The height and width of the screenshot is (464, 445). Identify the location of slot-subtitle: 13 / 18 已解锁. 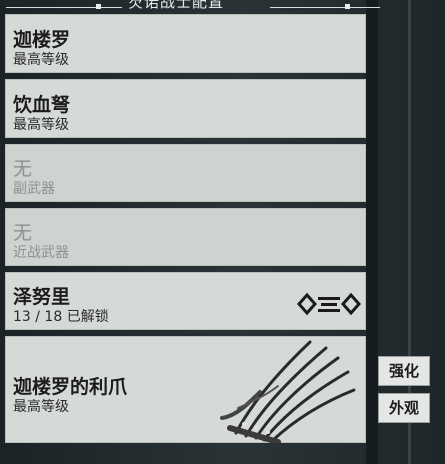
(61, 317).